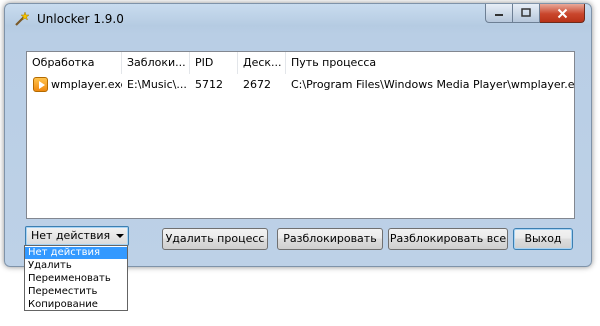 This screenshot has height=326, width=600. I want to click on action-select-value: Нет действия, so click(71, 235).